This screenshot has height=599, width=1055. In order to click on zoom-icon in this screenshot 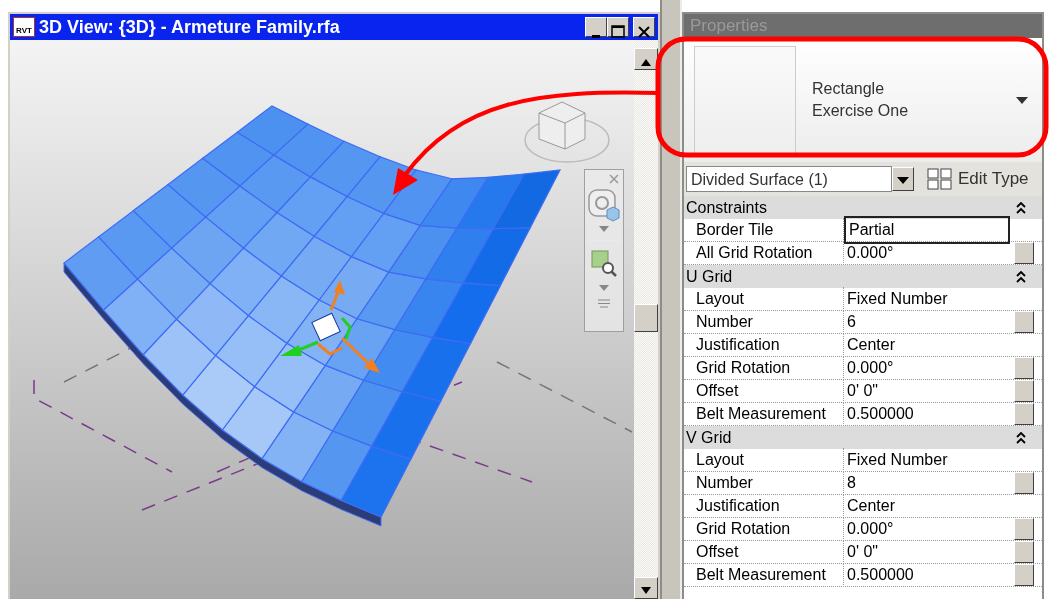, I will do `click(604, 263)`.